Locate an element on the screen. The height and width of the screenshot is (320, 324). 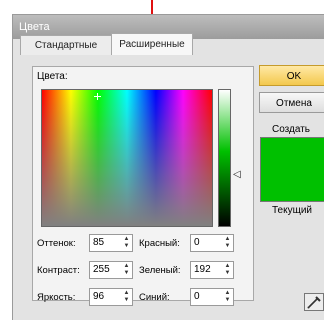
blue-stepper-icon: ▲ ▼ is located at coordinates (227, 297).